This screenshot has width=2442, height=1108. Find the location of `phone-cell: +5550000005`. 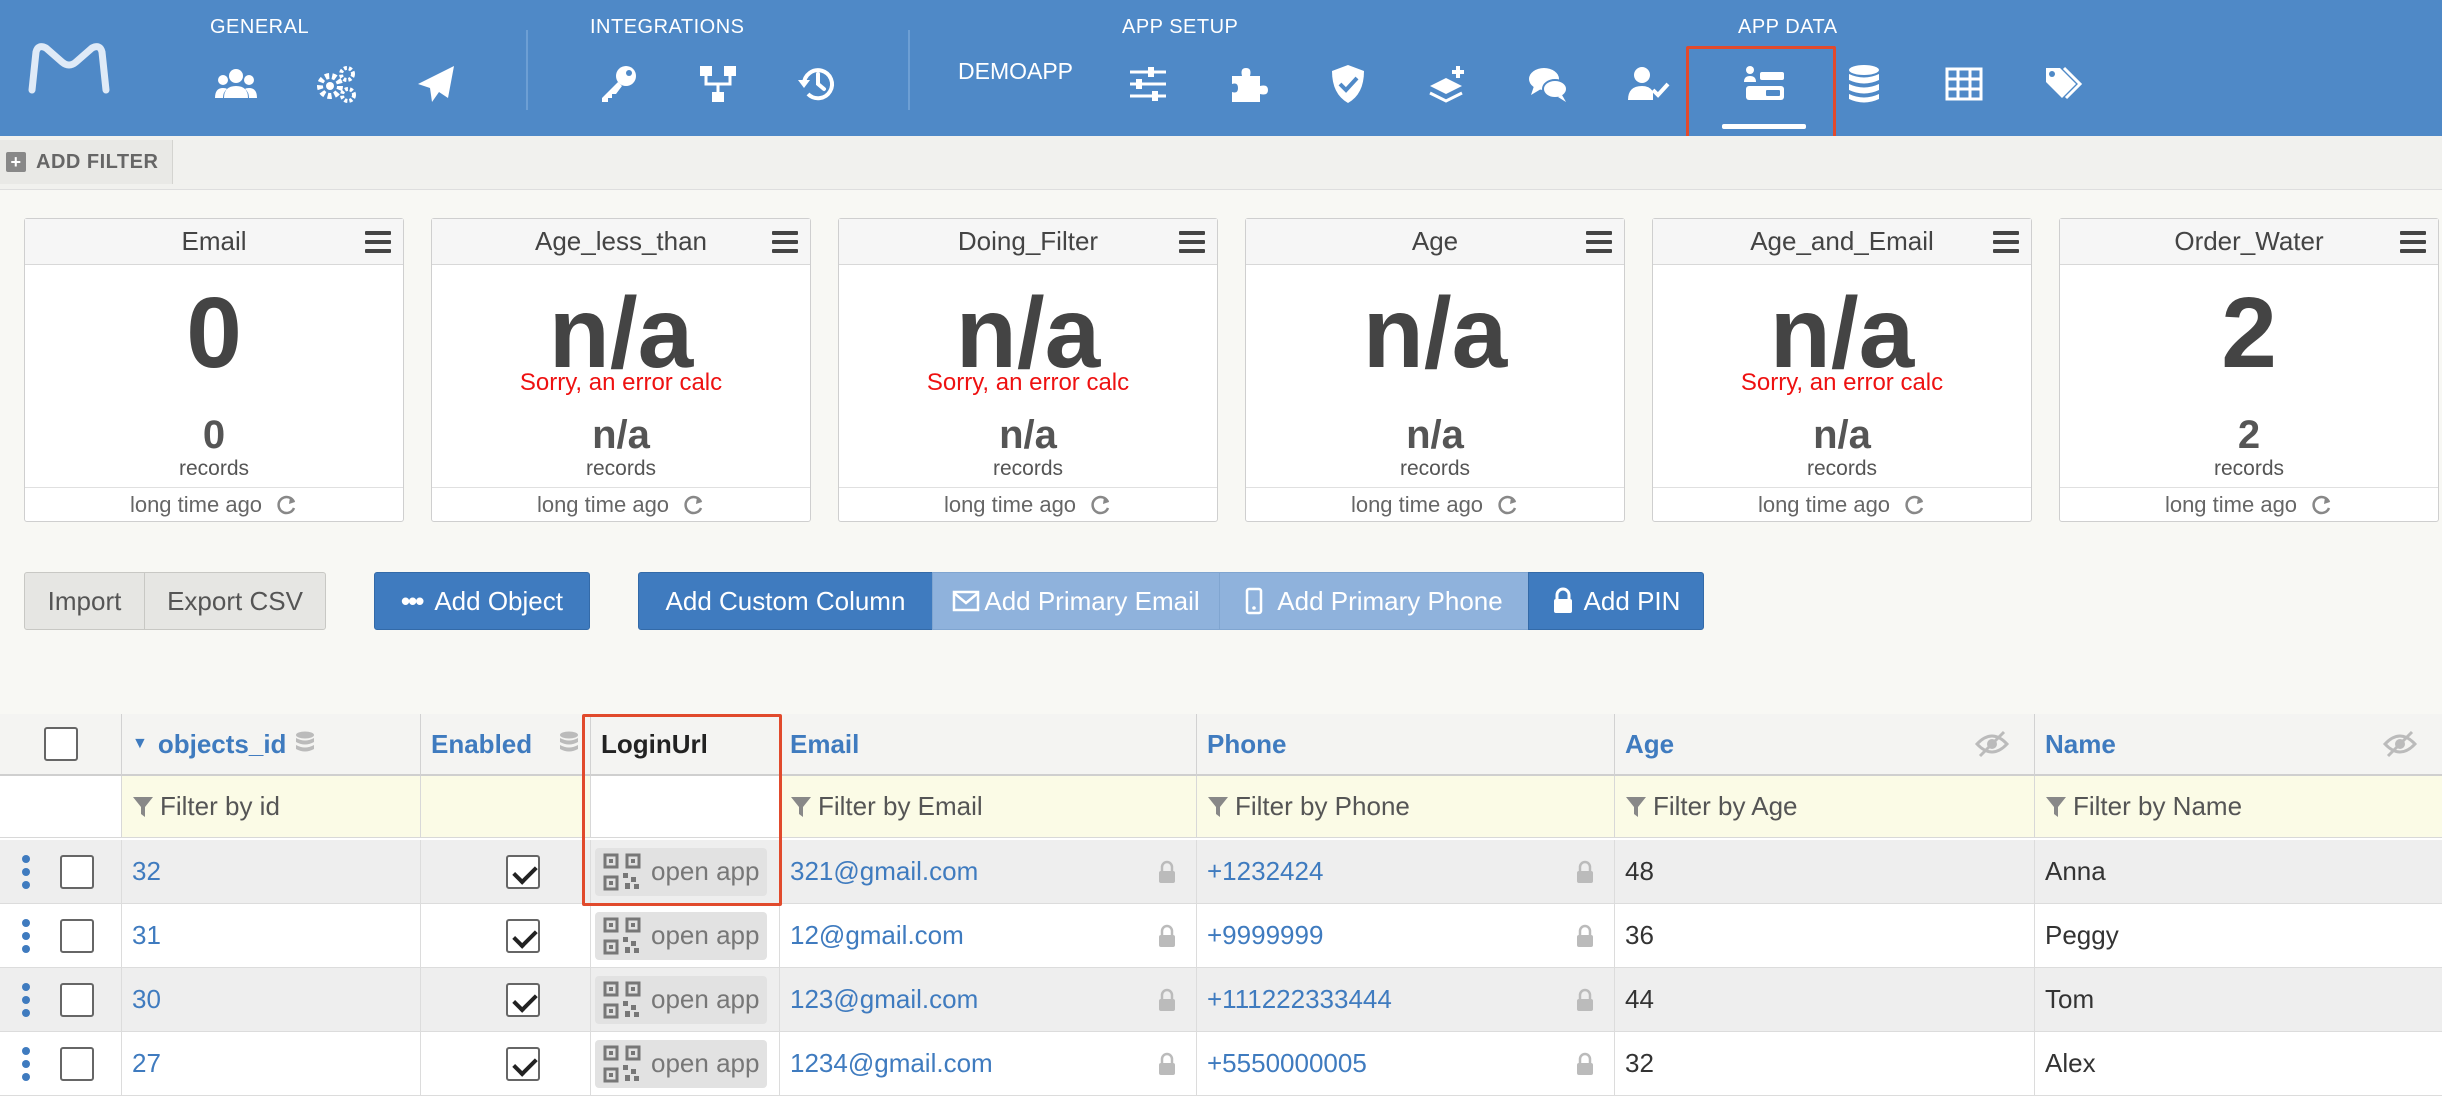

phone-cell: +5550000005 is located at coordinates (1406, 1064).